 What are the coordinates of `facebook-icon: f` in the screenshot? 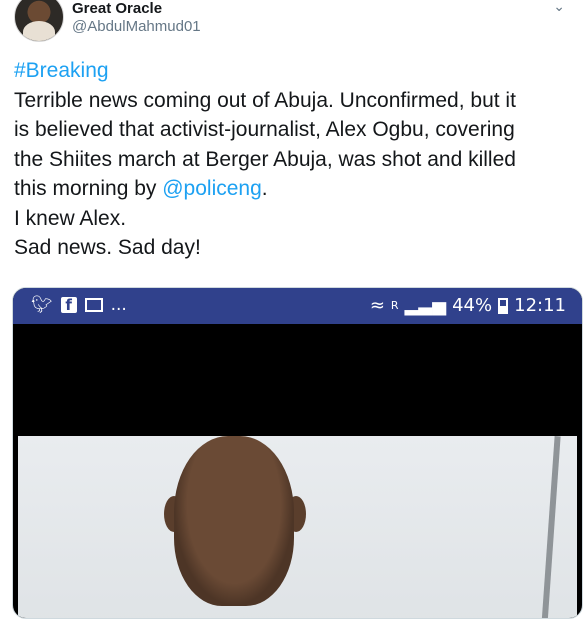 It's located at (68, 305).